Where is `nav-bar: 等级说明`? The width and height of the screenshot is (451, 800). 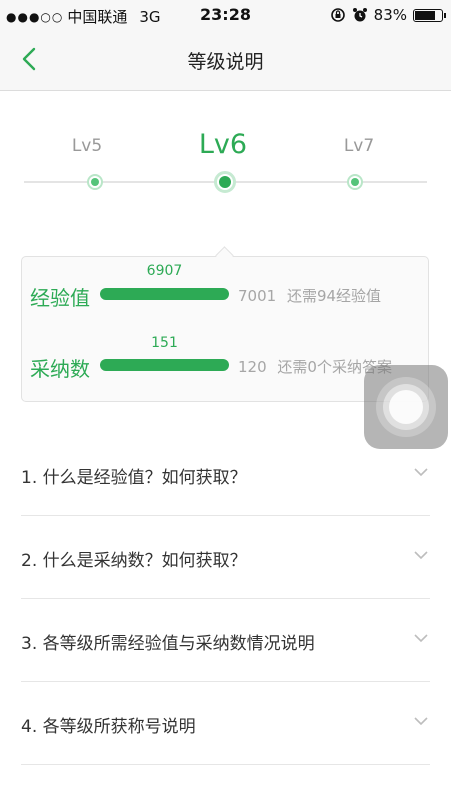
nav-bar: 等级说明 is located at coordinates (225, 60).